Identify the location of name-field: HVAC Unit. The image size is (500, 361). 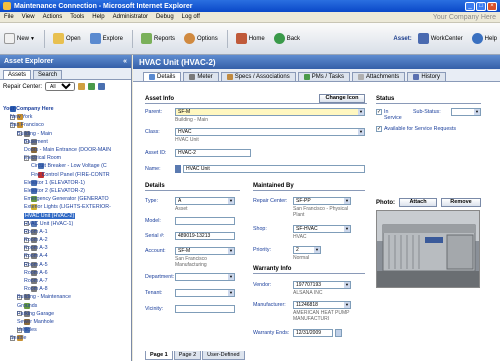
(274, 169).